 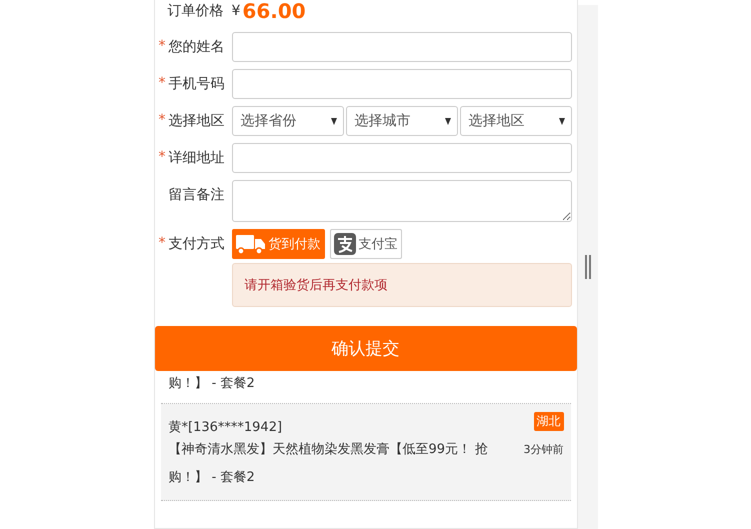 What do you see at coordinates (402, 121) in the screenshot?
I see `select-dropdown: 选择城市` at bounding box center [402, 121].